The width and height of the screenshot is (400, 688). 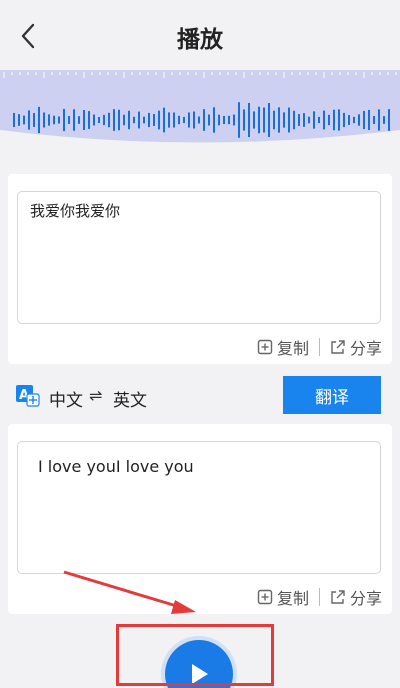 I want to click on translate-button: 翻译, so click(x=332, y=395).